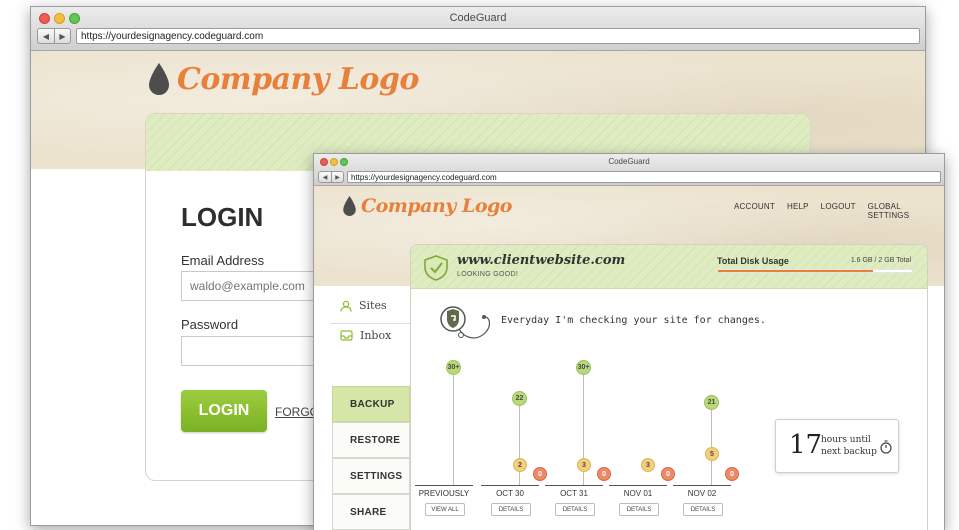  I want to click on timeline-date-label: NOV 02, so click(702, 493).